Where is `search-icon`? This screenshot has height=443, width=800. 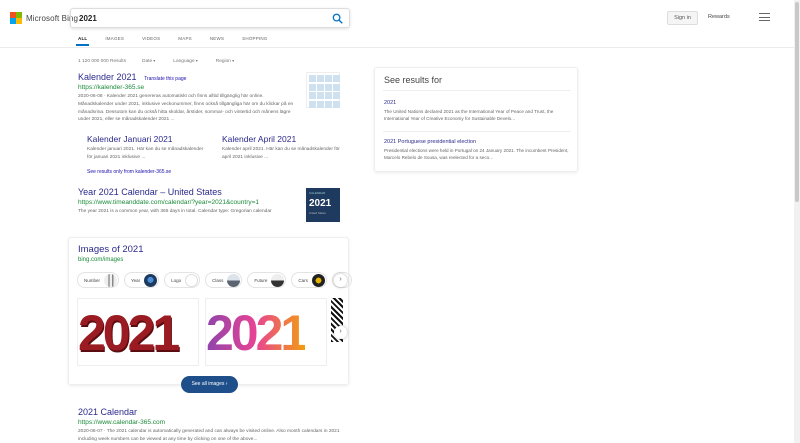 search-icon is located at coordinates (337, 18).